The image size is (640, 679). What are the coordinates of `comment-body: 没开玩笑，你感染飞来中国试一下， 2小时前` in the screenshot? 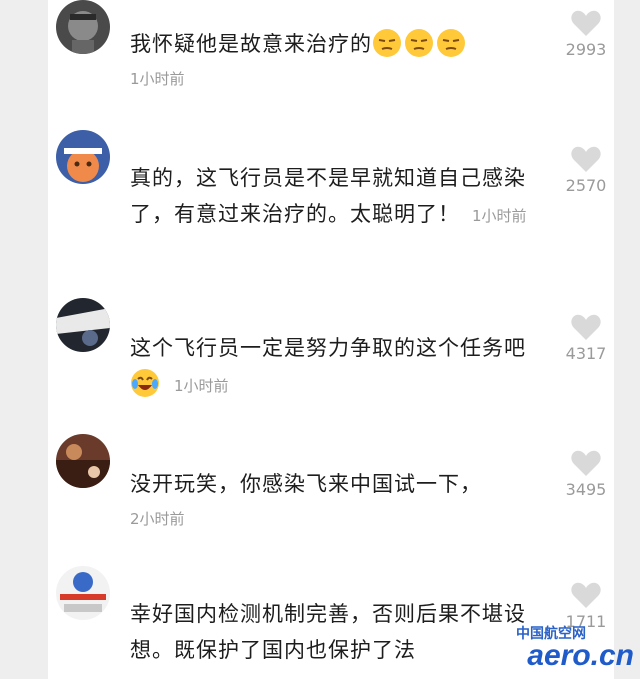 It's located at (330, 499).